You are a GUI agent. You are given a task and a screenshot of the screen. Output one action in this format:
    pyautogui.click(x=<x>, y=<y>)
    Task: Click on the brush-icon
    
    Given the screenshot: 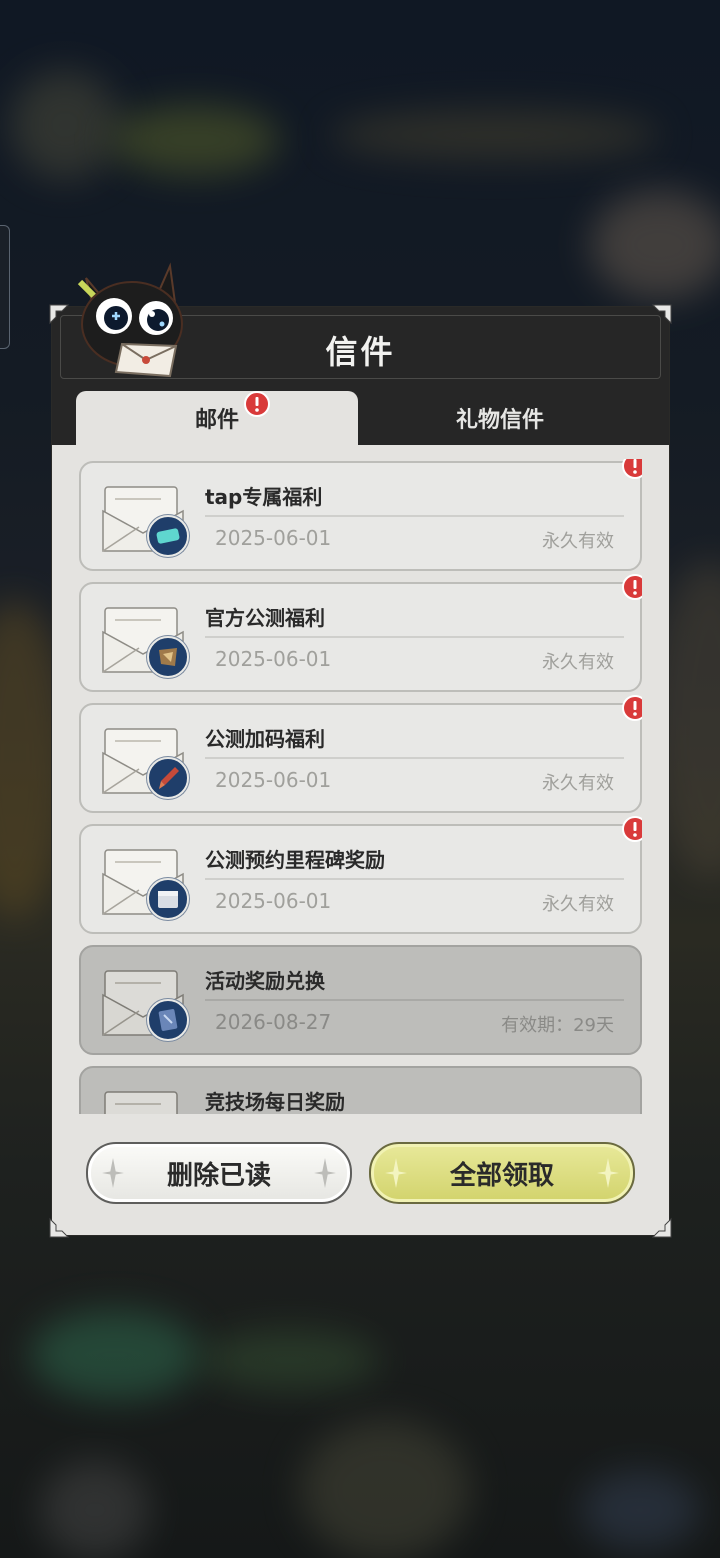 What is the action you would take?
    pyautogui.click(x=168, y=778)
    